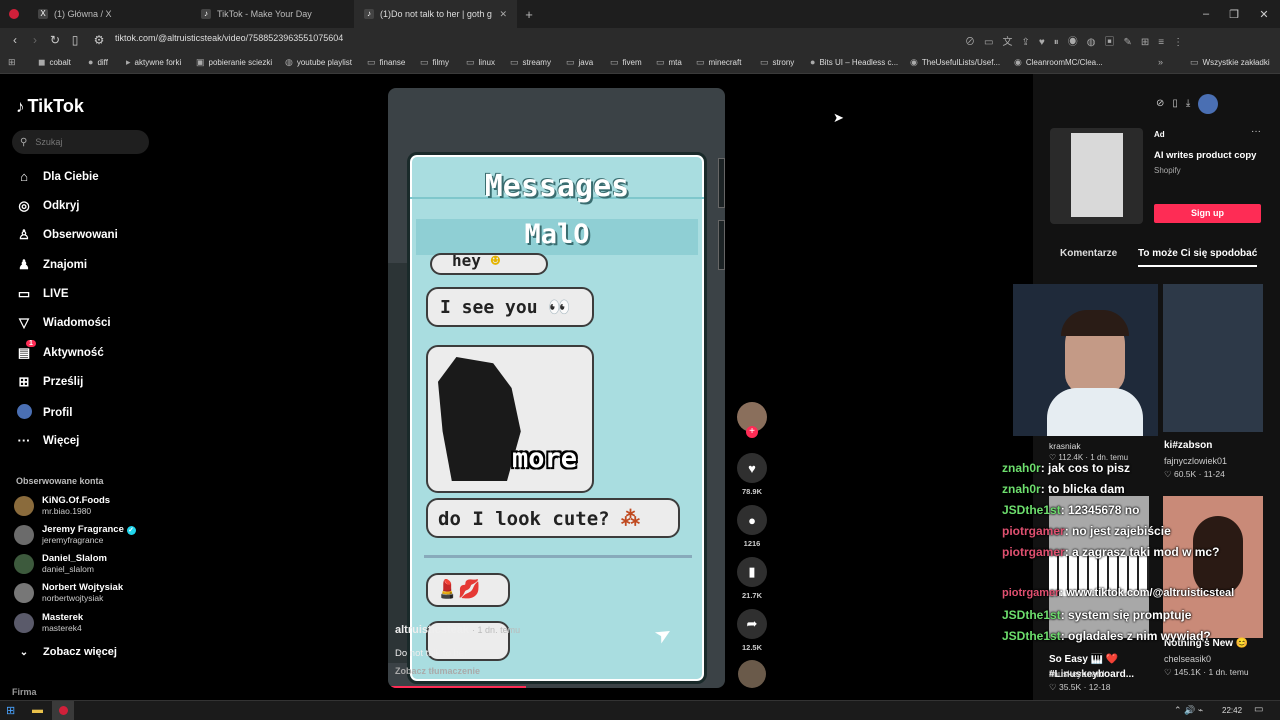  Describe the element at coordinates (1097, 615) in the screenshot. I see `chat-message: JSDthe1st: system się promptuje` at that location.